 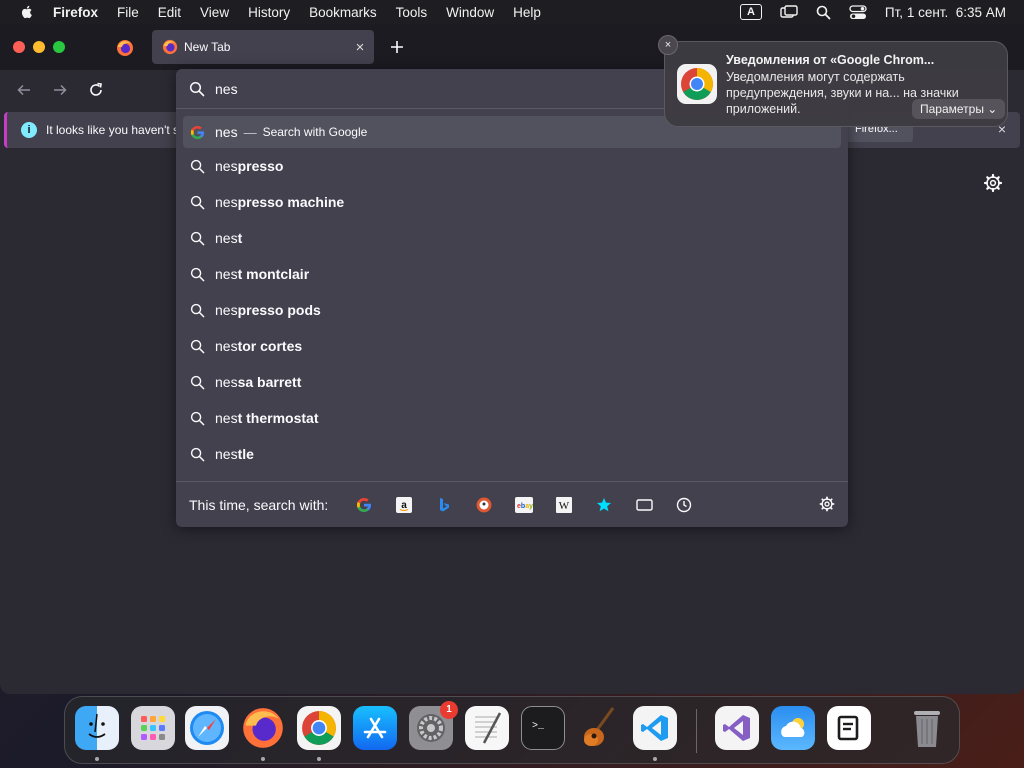 I want to click on close-tab-button: ×, so click(x=360, y=47).